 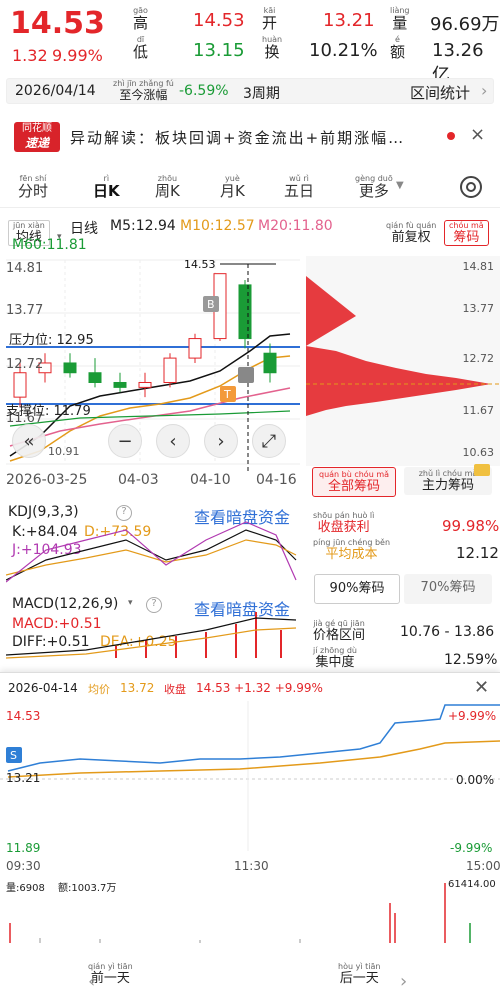 I want to click on caret-down-icon: ▾, so click(x=130, y=603).